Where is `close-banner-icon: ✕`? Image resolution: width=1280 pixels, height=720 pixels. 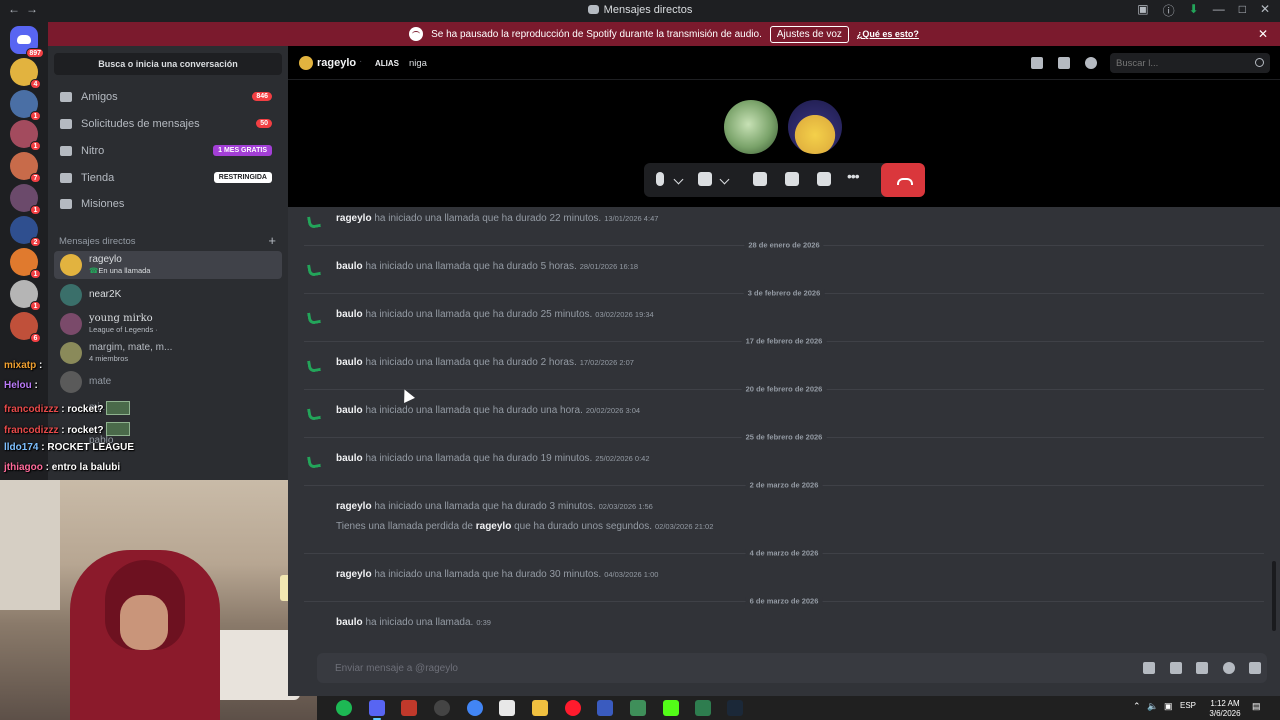 close-banner-icon: ✕ is located at coordinates (1263, 34).